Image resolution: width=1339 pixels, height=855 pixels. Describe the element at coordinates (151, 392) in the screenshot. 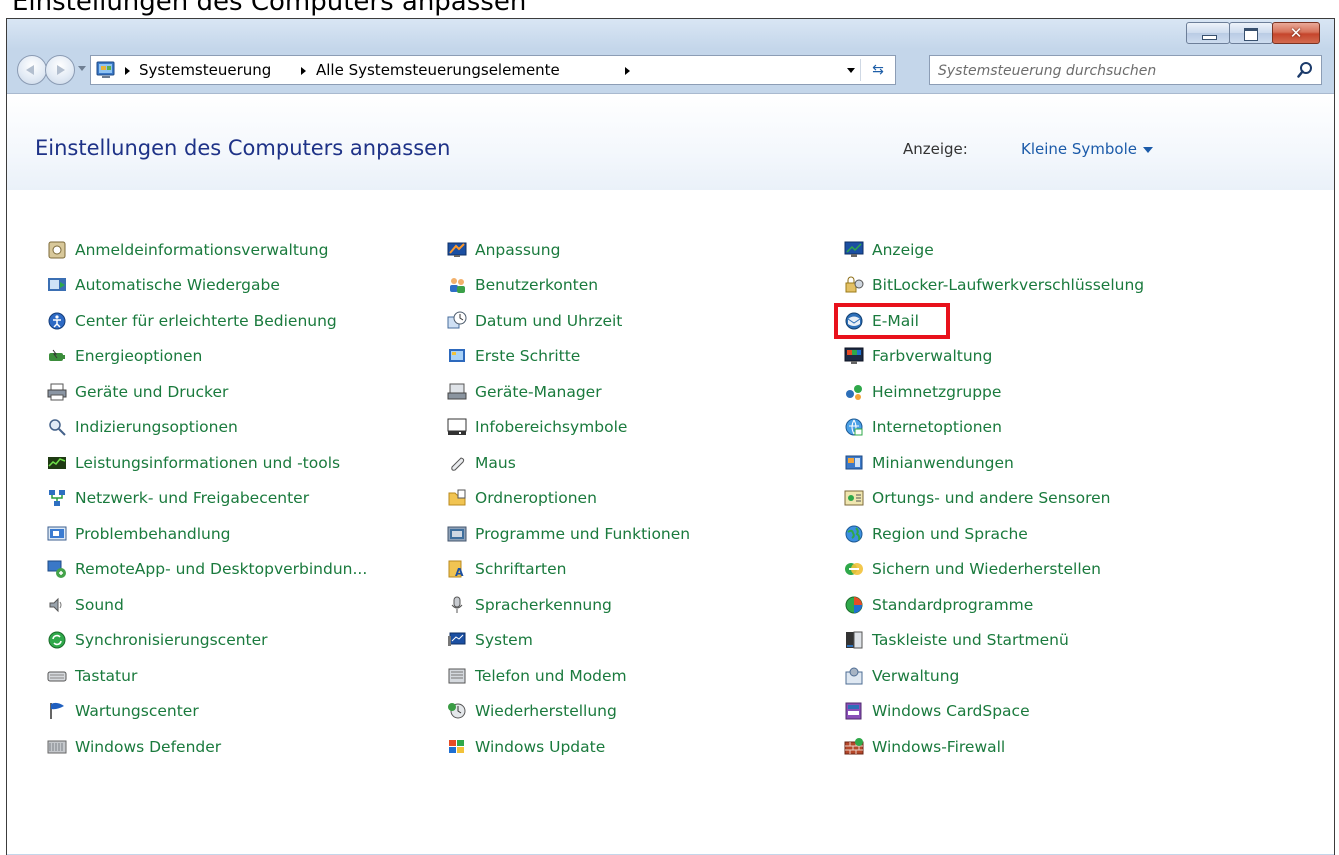

I see `control-panel-item-label: Geräte und Drucker` at that location.